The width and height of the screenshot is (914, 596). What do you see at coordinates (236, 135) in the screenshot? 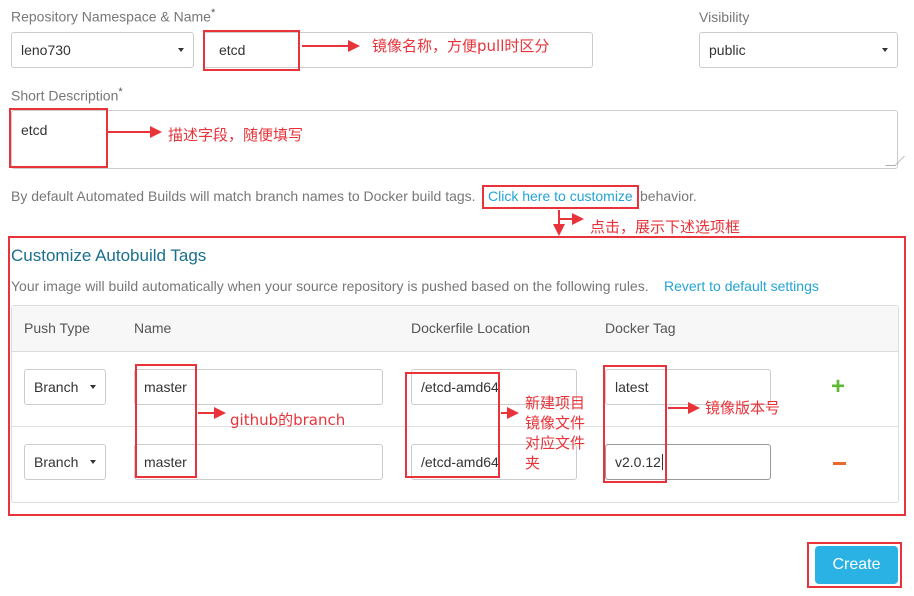
I see `annotation-description: 描述字段，随便填写` at bounding box center [236, 135].